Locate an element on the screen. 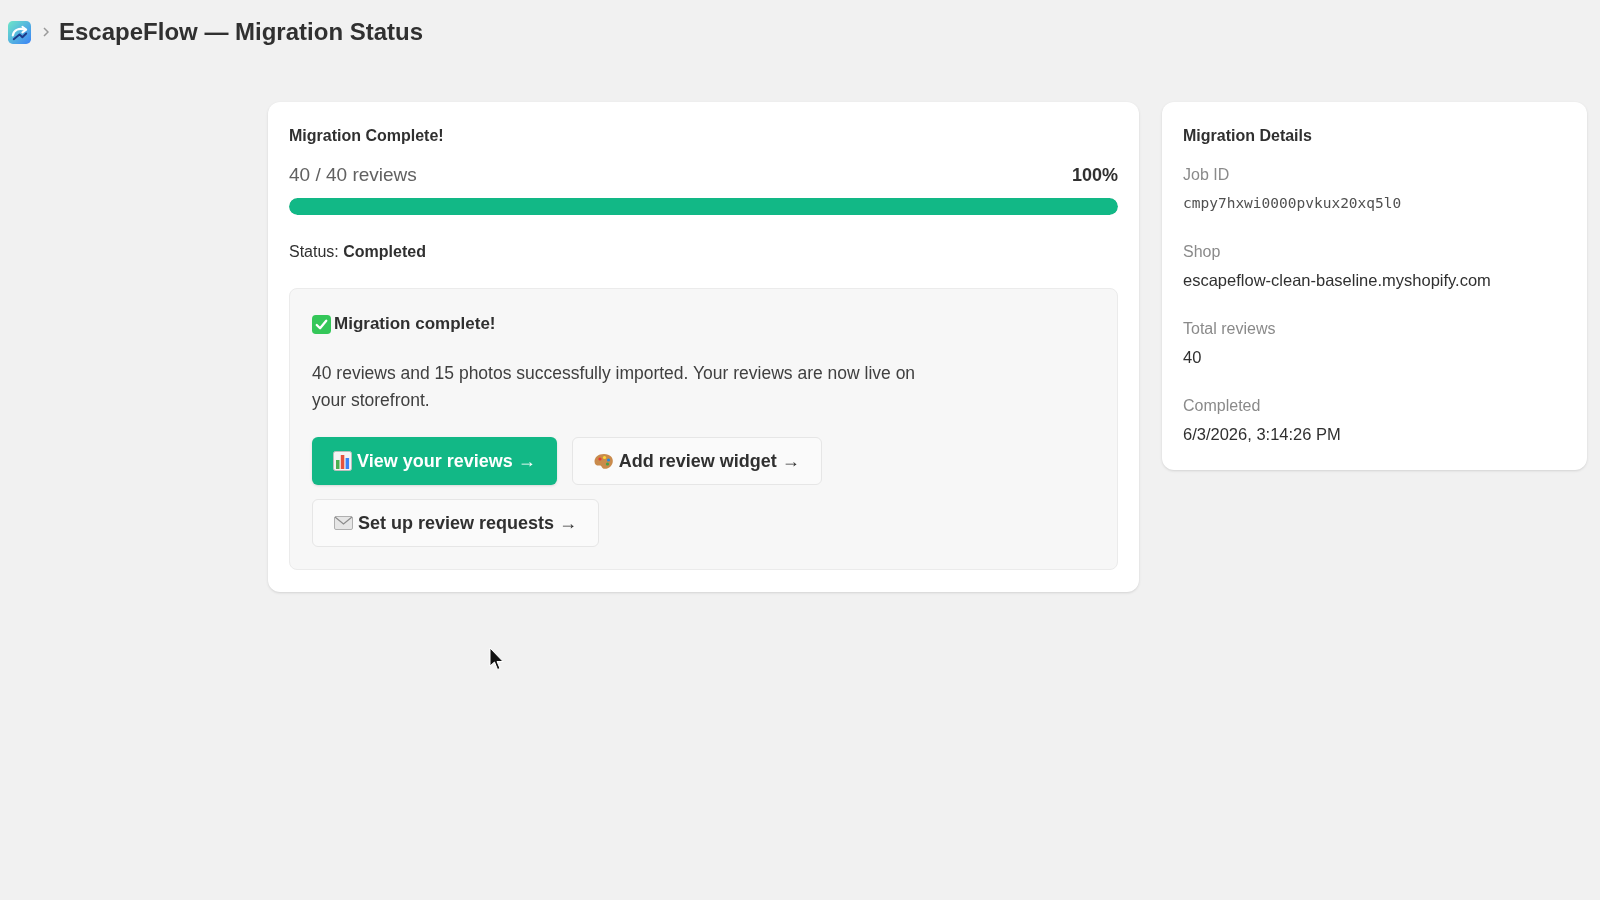 The height and width of the screenshot is (900, 1600). app-logo-icon is located at coordinates (19, 32).